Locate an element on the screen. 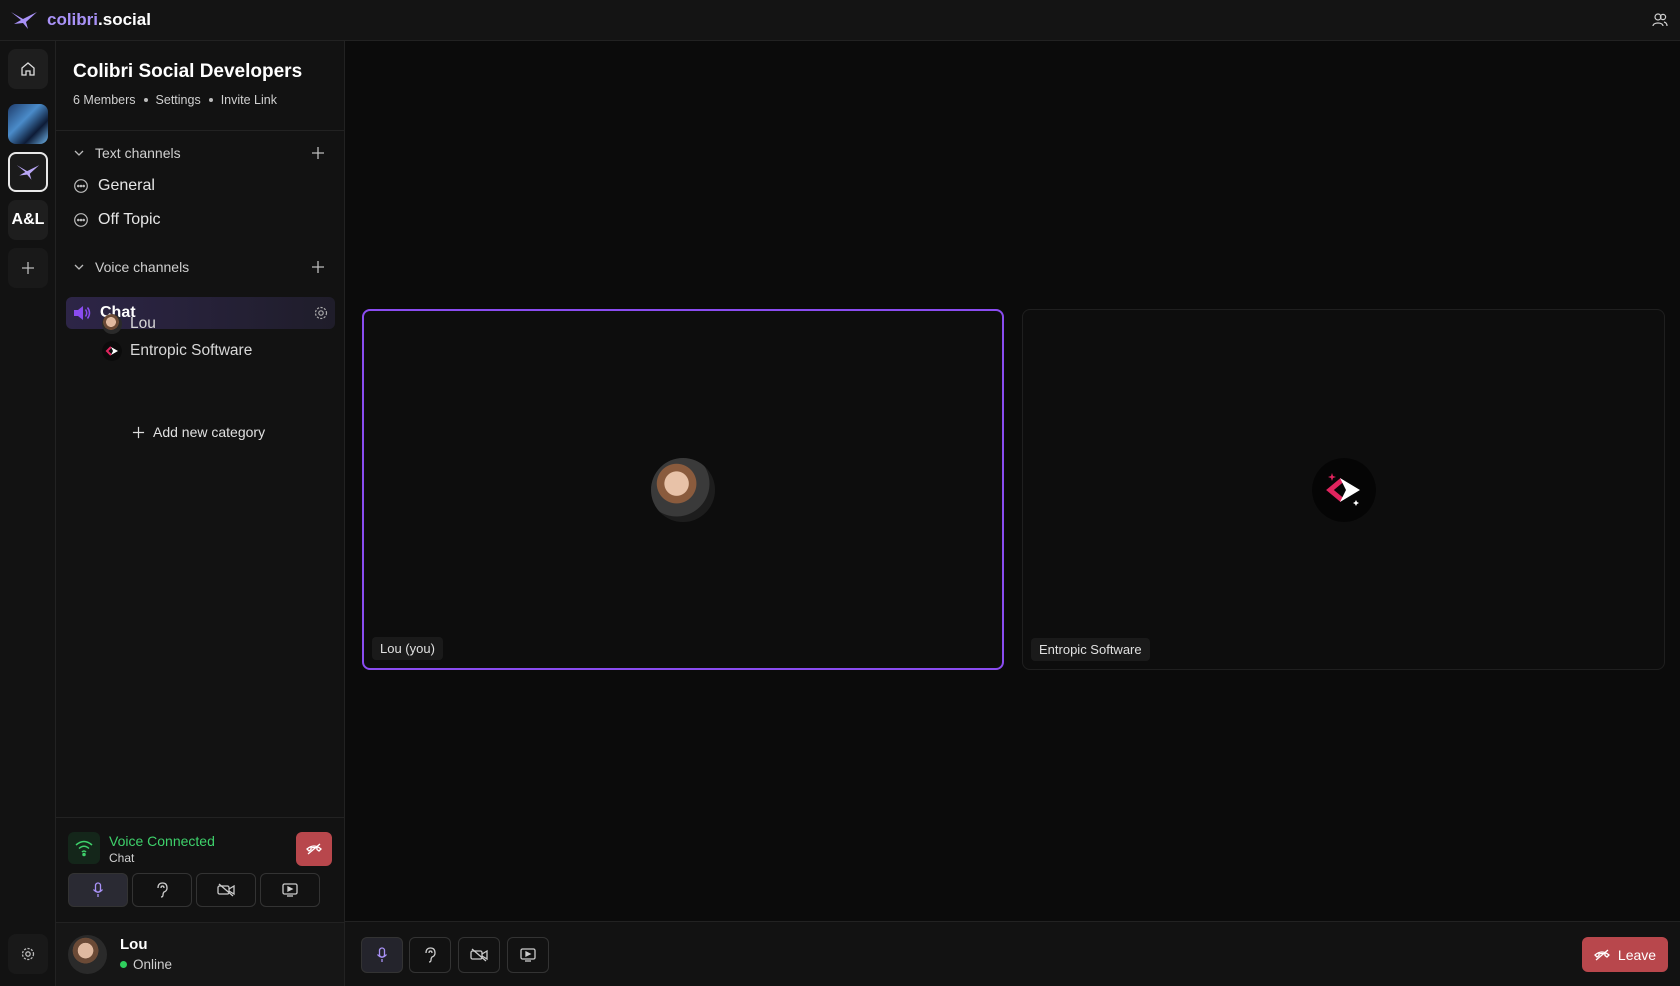 Image resolution: width=1680 pixels, height=986 pixels. server-icon-colibri is located at coordinates (28, 172).